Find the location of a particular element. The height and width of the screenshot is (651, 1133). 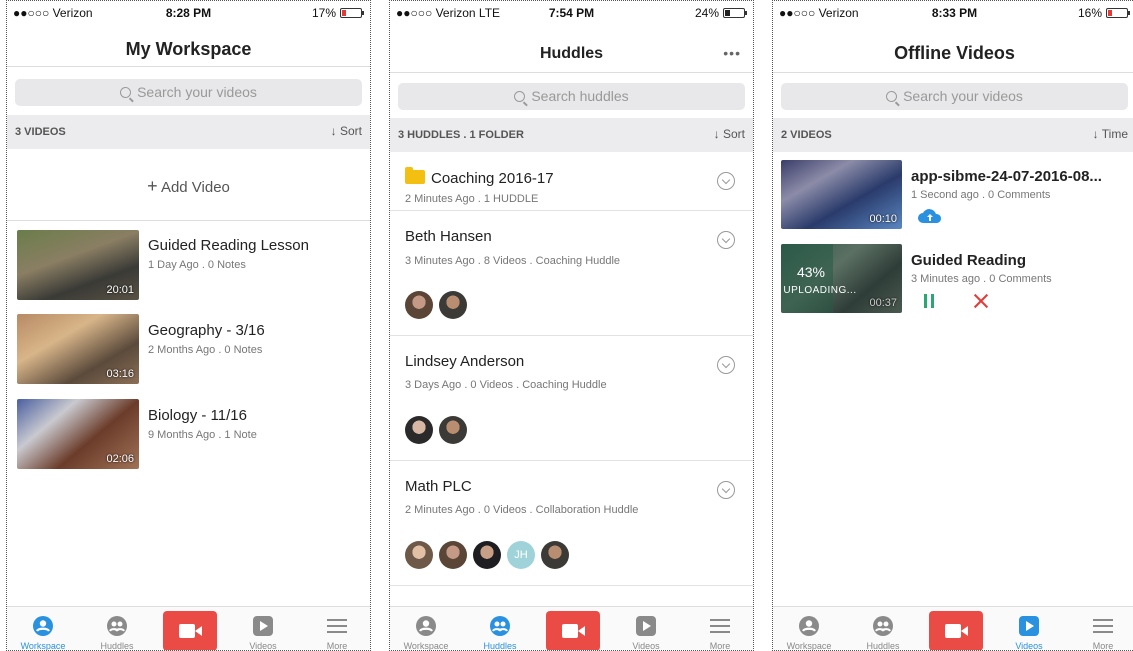

participant-avatars: JH is located at coordinates (487, 555).